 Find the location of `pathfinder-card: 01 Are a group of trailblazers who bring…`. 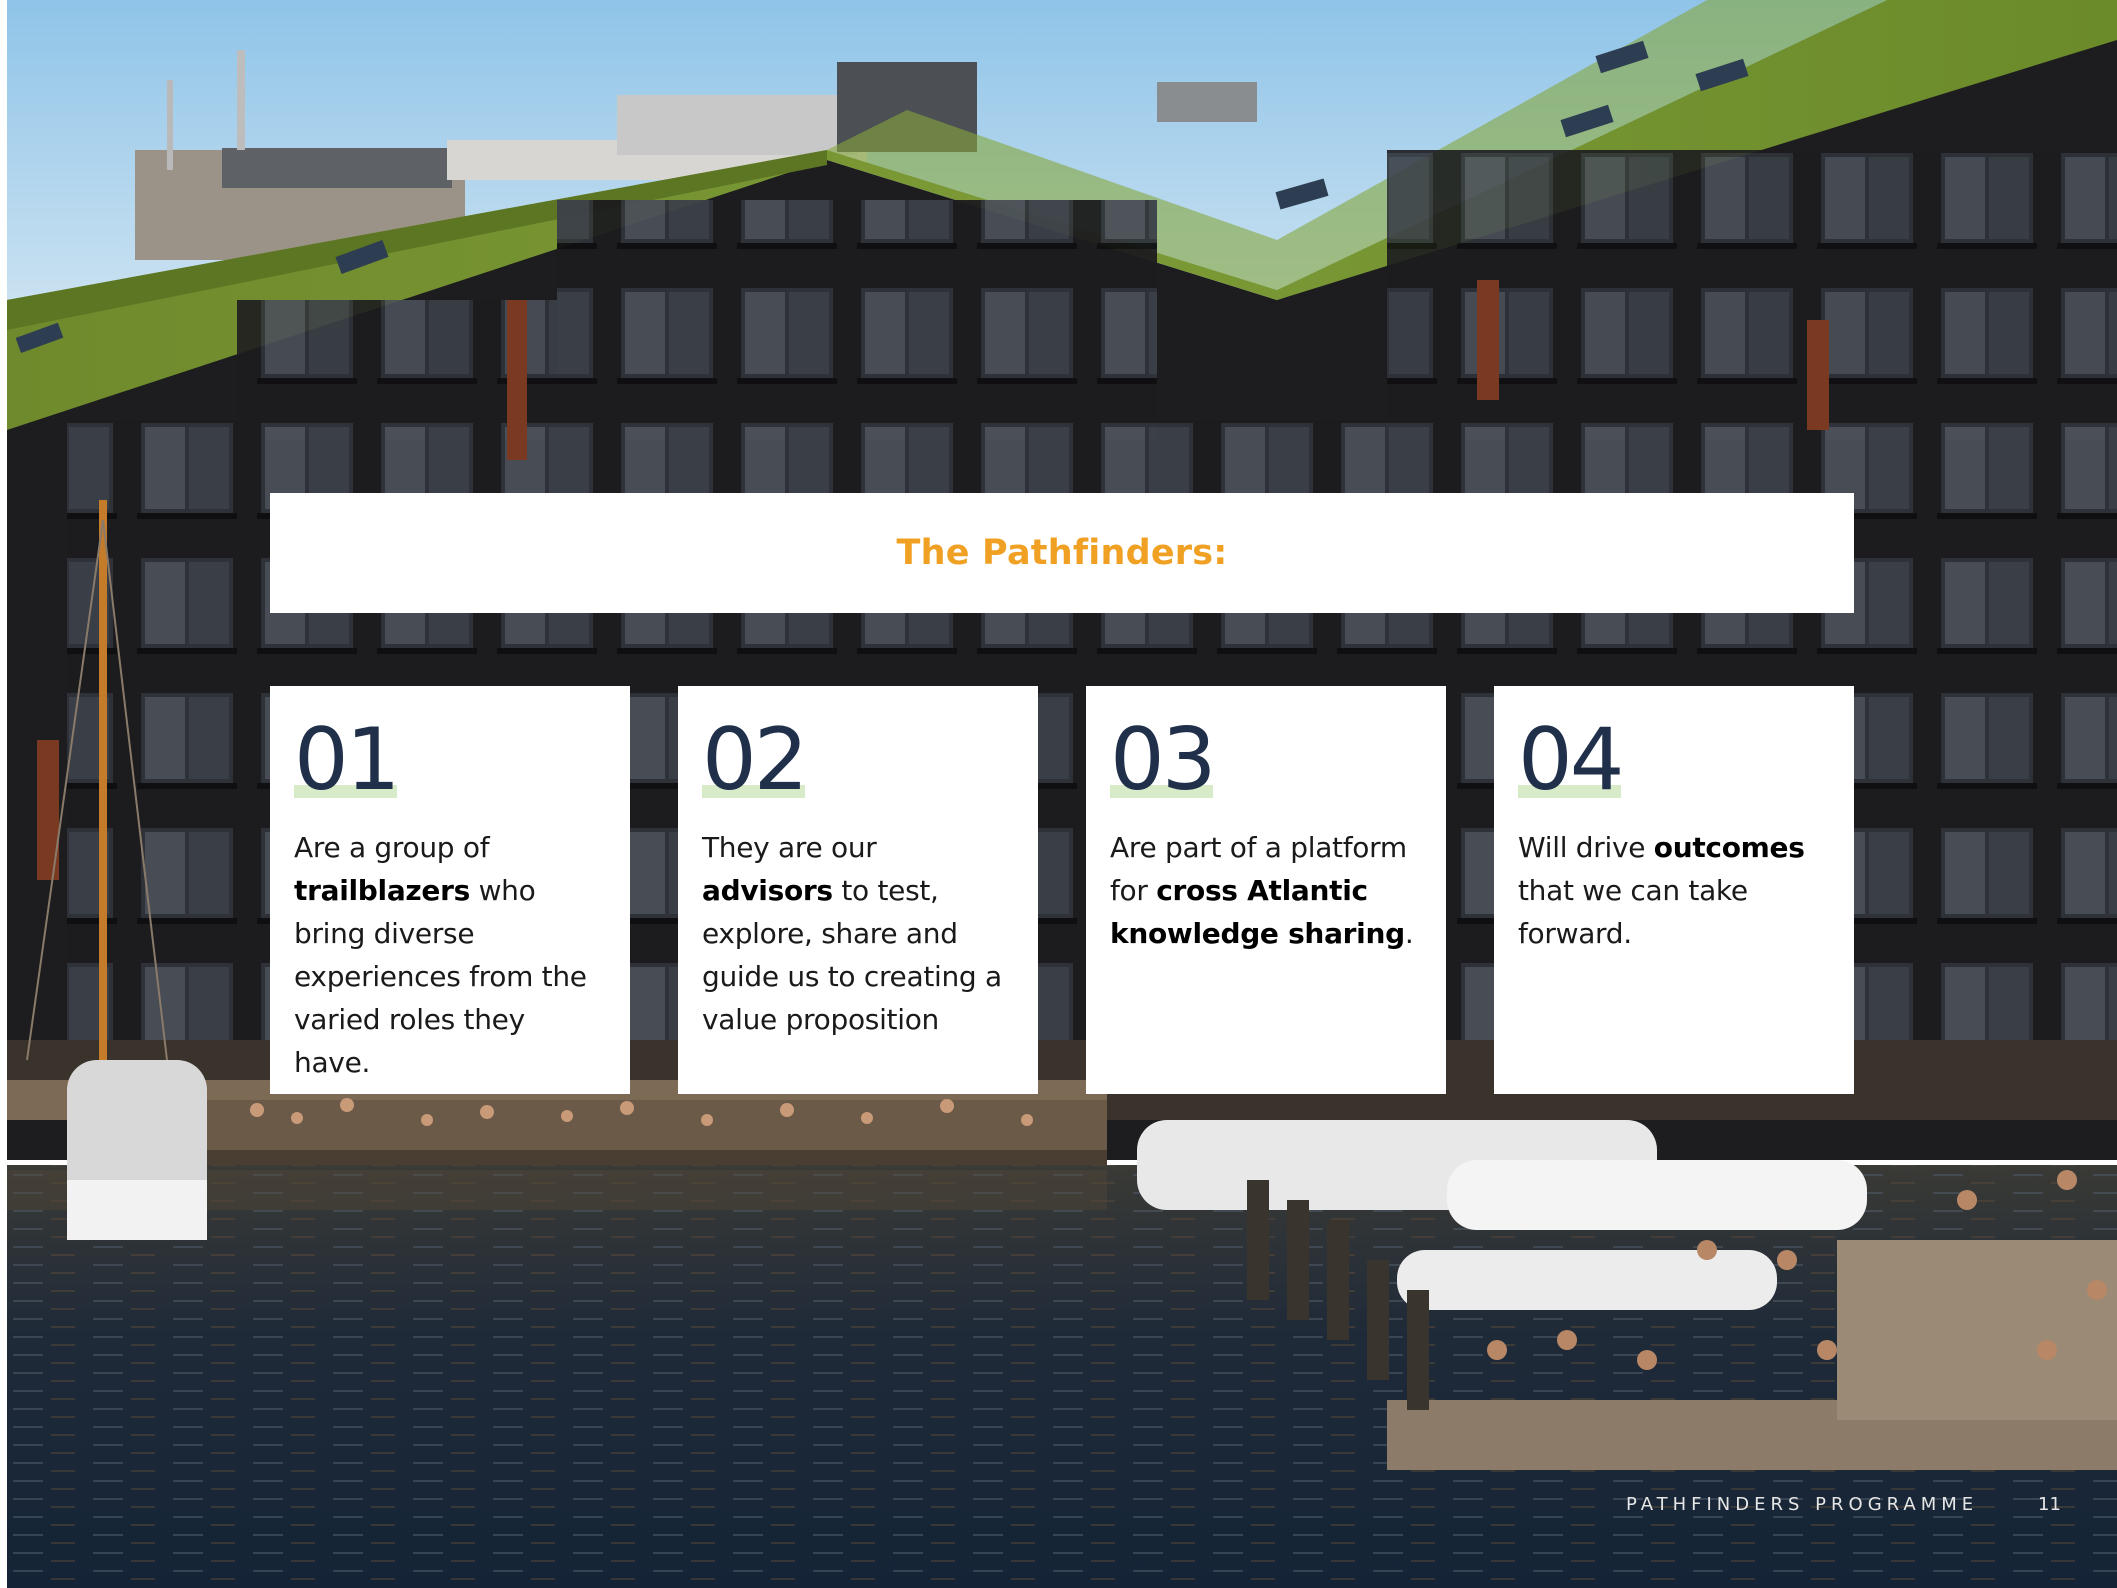

pathfinder-card: 01 Are a group of trailblazers who bring… is located at coordinates (450, 890).